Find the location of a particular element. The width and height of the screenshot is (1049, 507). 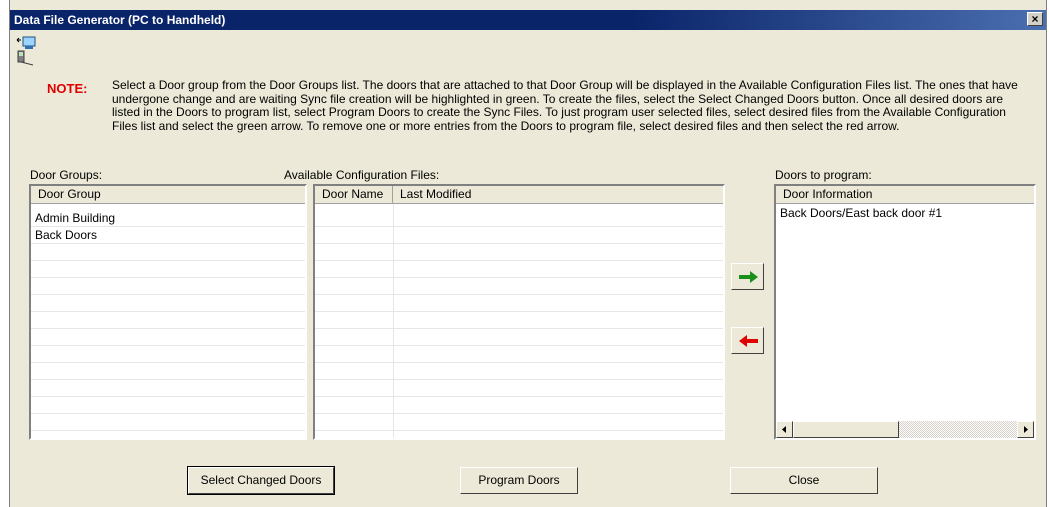

last-modified-column-header: Last Modified is located at coordinates (558, 195).